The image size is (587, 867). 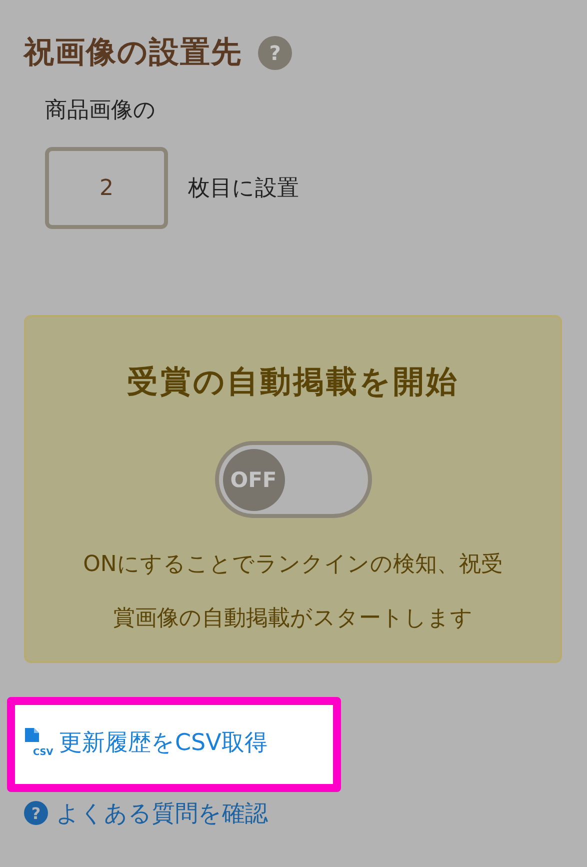 What do you see at coordinates (146, 742) in the screenshot?
I see `csv-download-link: CSV 更新履歴をCSV取得` at bounding box center [146, 742].